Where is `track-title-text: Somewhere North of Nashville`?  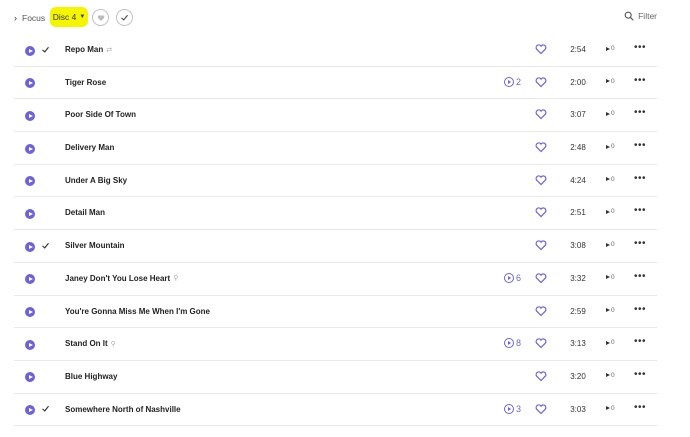 track-title-text: Somewhere North of Nashville is located at coordinates (123, 409).